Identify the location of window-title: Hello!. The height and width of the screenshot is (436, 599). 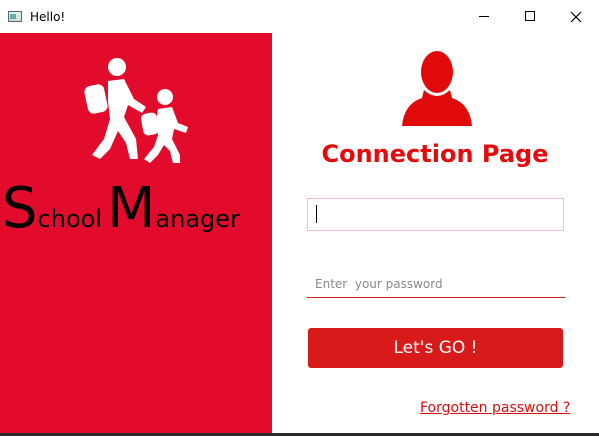
(48, 17).